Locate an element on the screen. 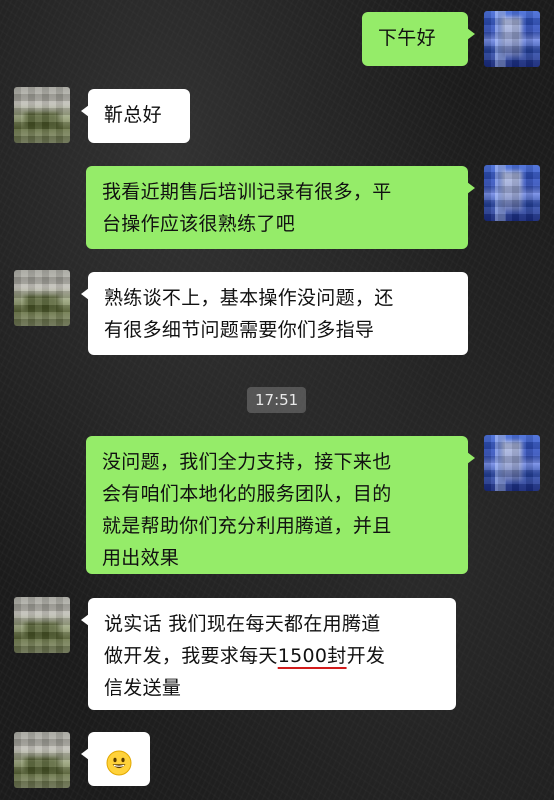 The width and height of the screenshot is (554, 800). message-bubble-other: 说实话 我们现在每天都在用腾道 做开发，我要求每天1500封开发 信发送量 is located at coordinates (268, 654).